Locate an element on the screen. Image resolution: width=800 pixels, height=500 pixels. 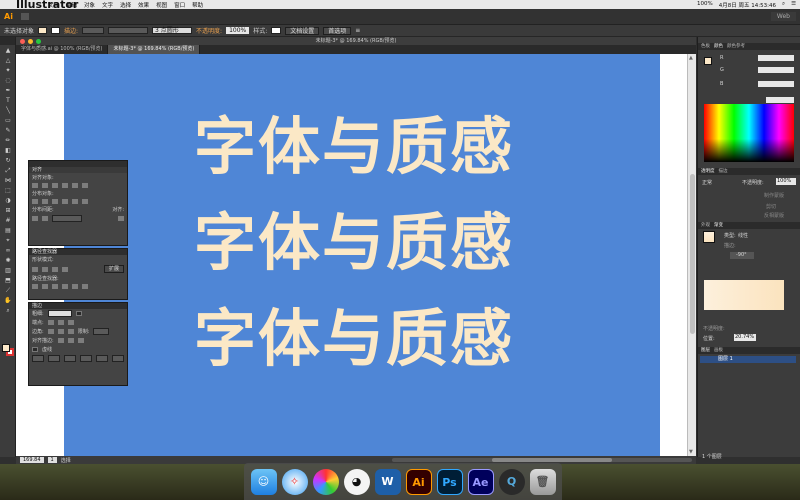
gradient-location-field: 20.74% is located at coordinates (745, 337).